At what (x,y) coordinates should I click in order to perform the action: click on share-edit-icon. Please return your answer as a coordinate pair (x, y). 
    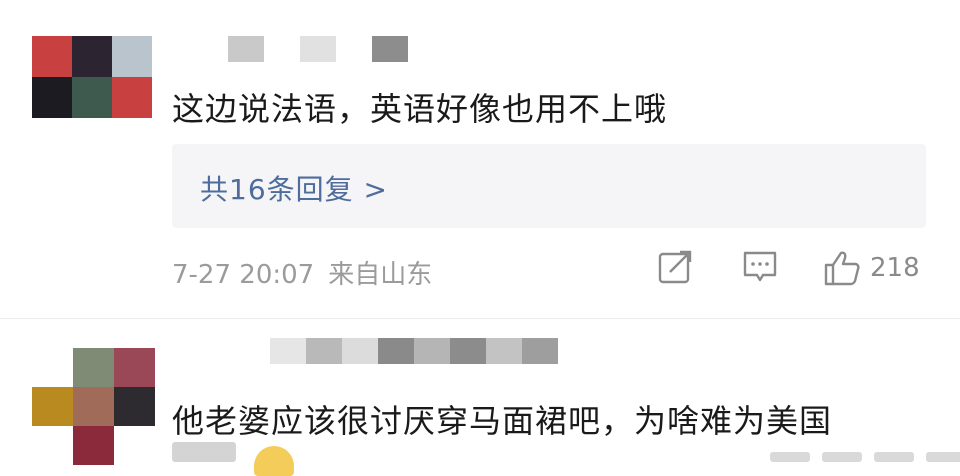
    Looking at the image, I should click on (675, 267).